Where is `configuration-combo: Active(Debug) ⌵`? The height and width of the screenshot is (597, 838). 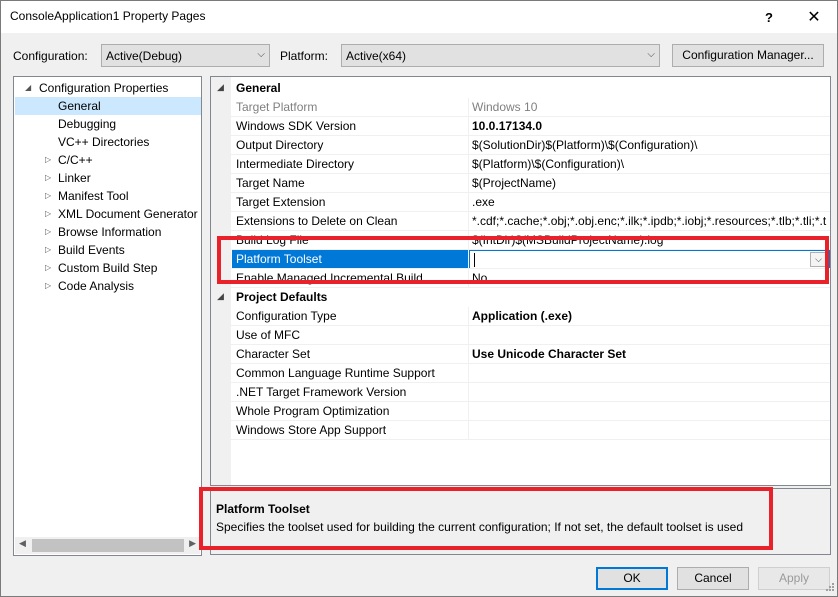 configuration-combo: Active(Debug) ⌵ is located at coordinates (185, 55).